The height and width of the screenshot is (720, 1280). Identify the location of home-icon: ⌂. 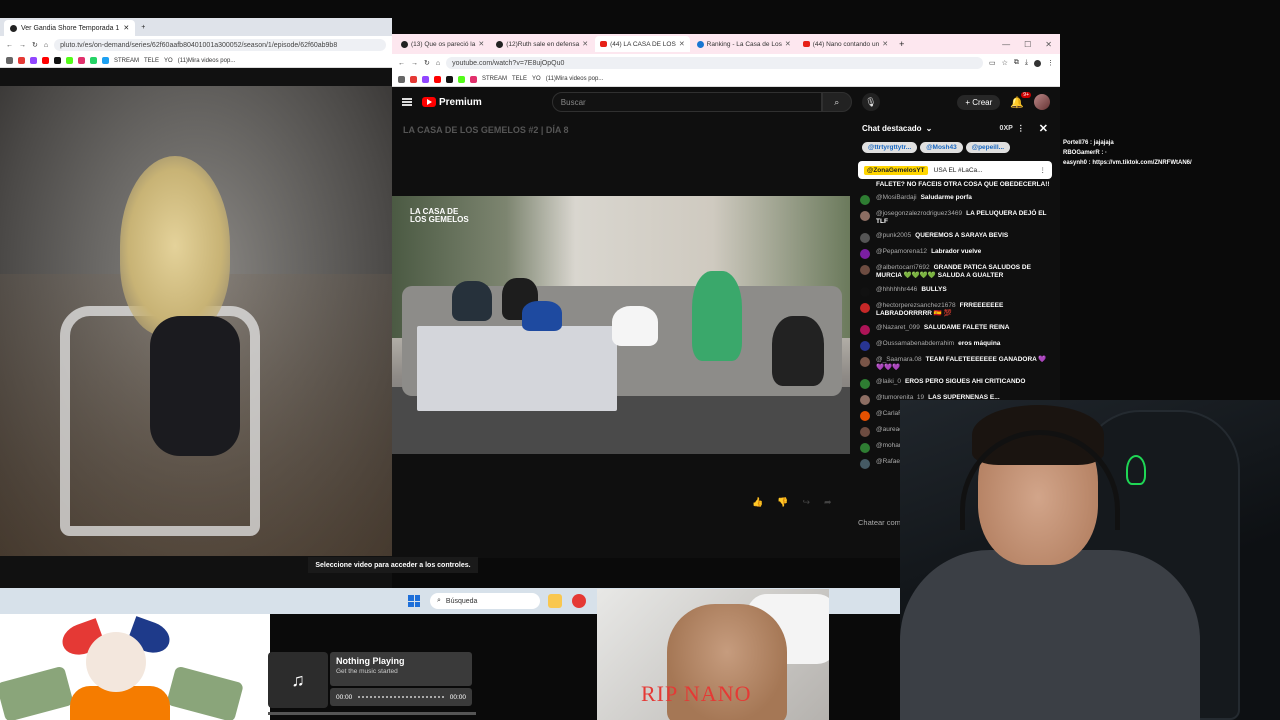
(438, 63).